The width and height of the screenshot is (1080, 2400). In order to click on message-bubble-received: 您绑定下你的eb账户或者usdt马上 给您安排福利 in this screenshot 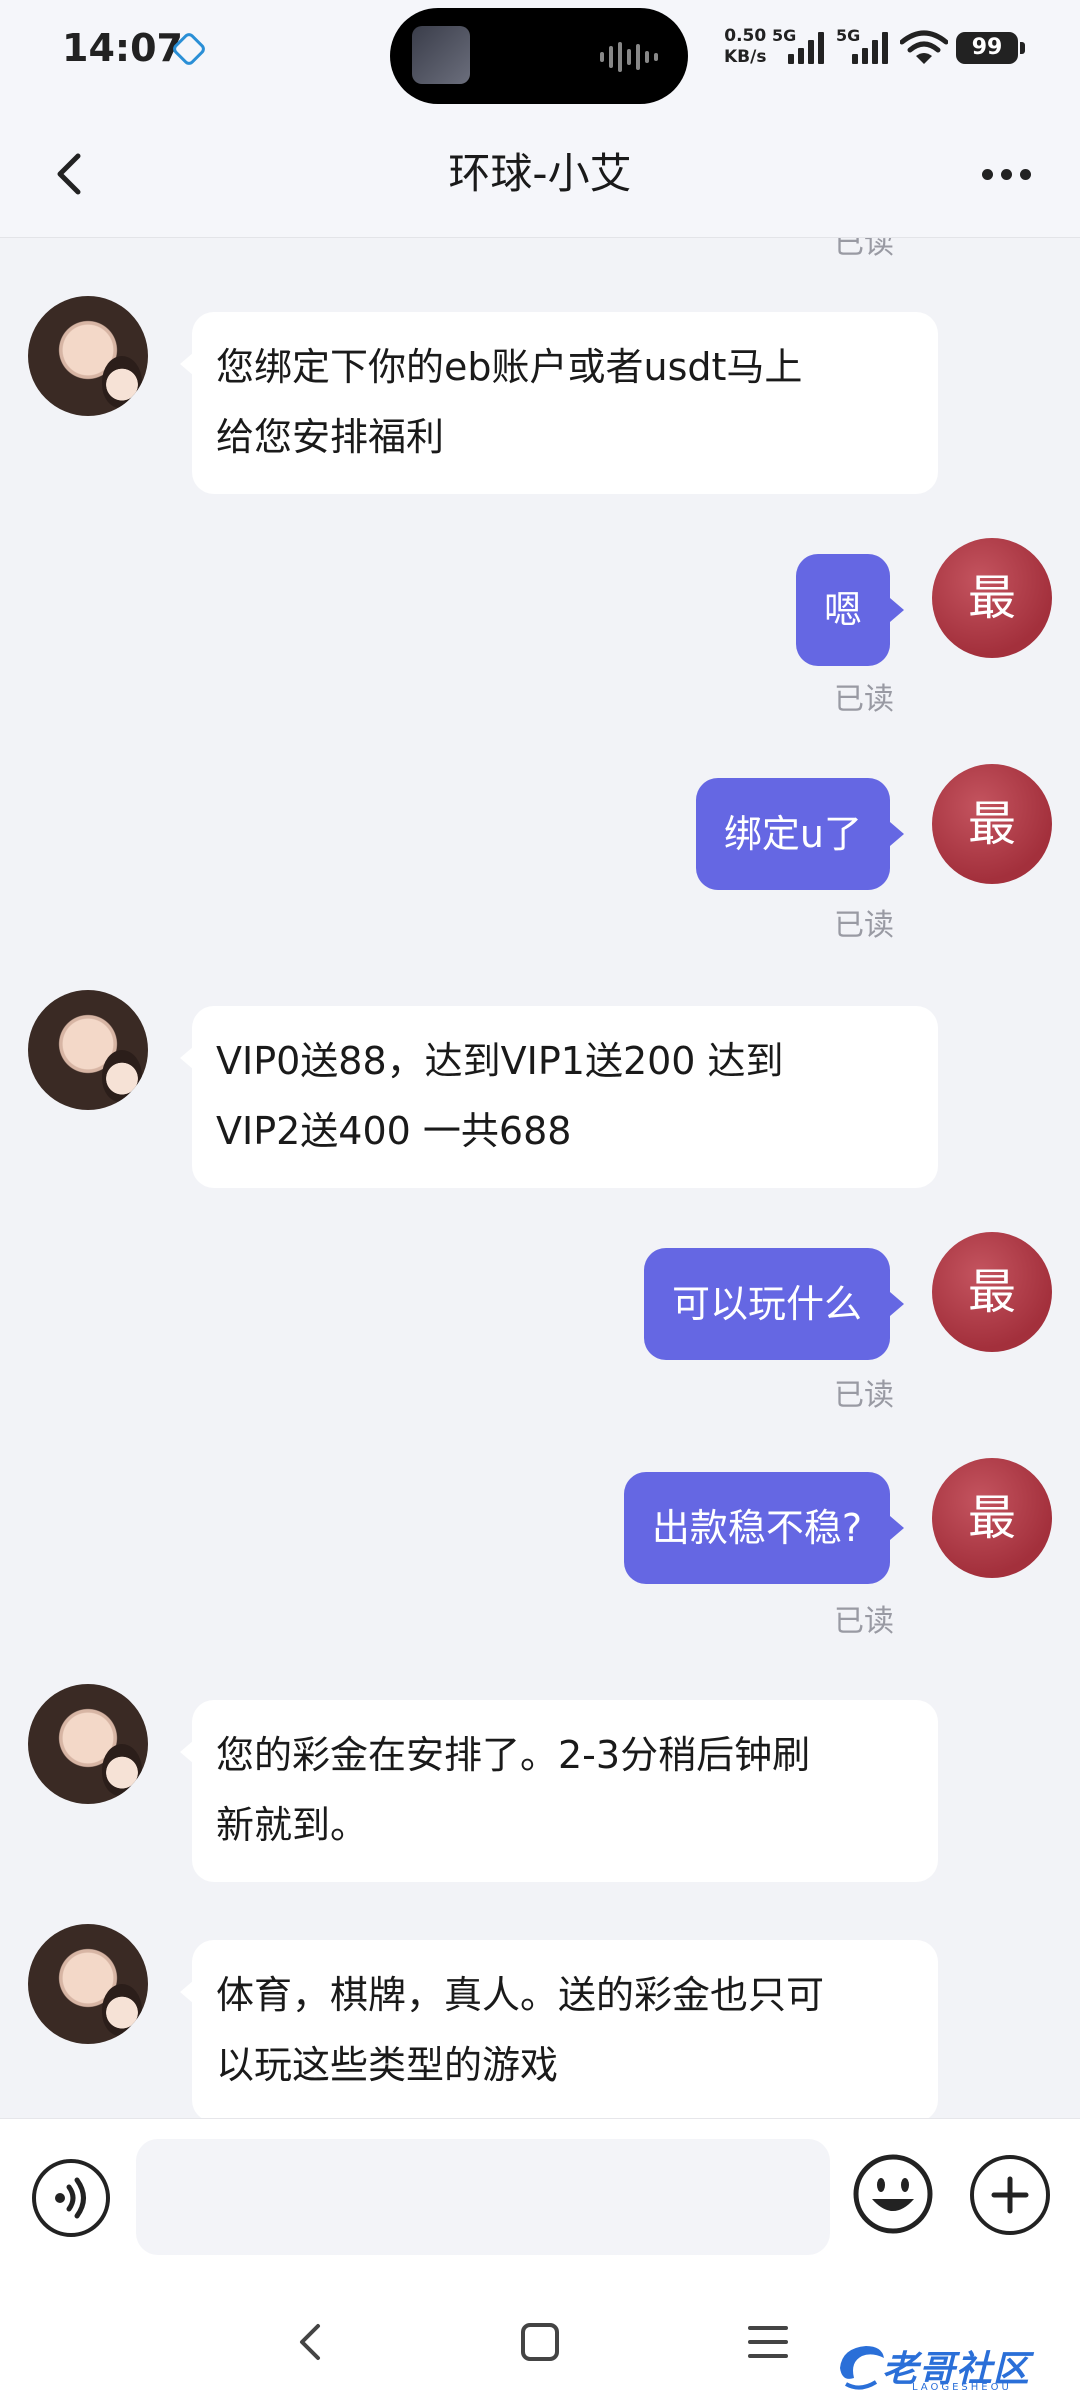, I will do `click(559, 403)`.